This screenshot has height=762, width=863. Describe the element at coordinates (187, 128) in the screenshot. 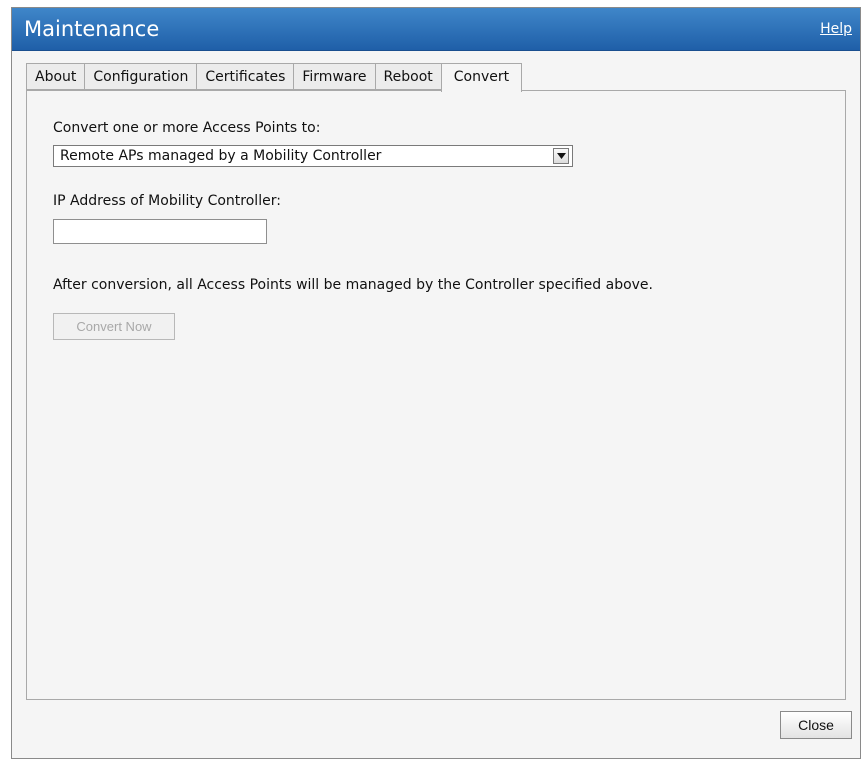

I see `convert-target-label: Convert one or more Access Points to:` at that location.